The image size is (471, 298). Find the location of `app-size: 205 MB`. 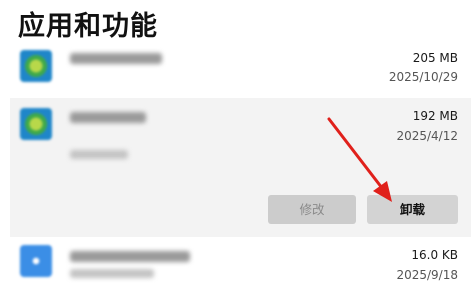

app-size: 205 MB is located at coordinates (435, 58).